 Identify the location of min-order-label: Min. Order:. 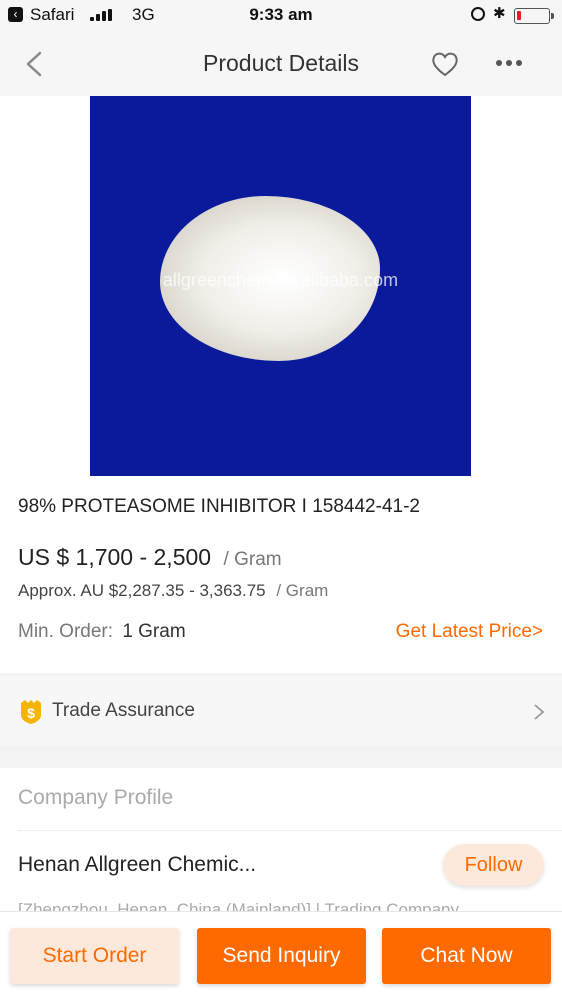
(66, 631).